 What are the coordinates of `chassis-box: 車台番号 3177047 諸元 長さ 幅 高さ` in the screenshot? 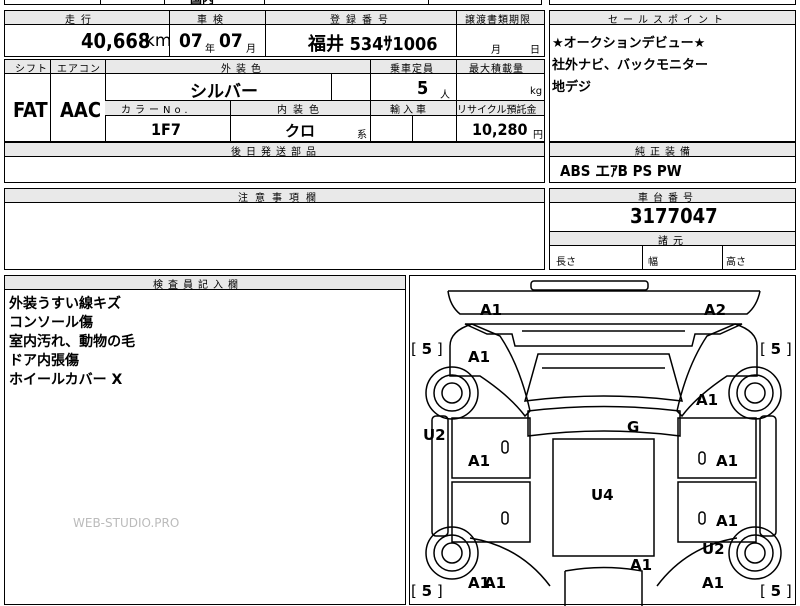 It's located at (672, 229).